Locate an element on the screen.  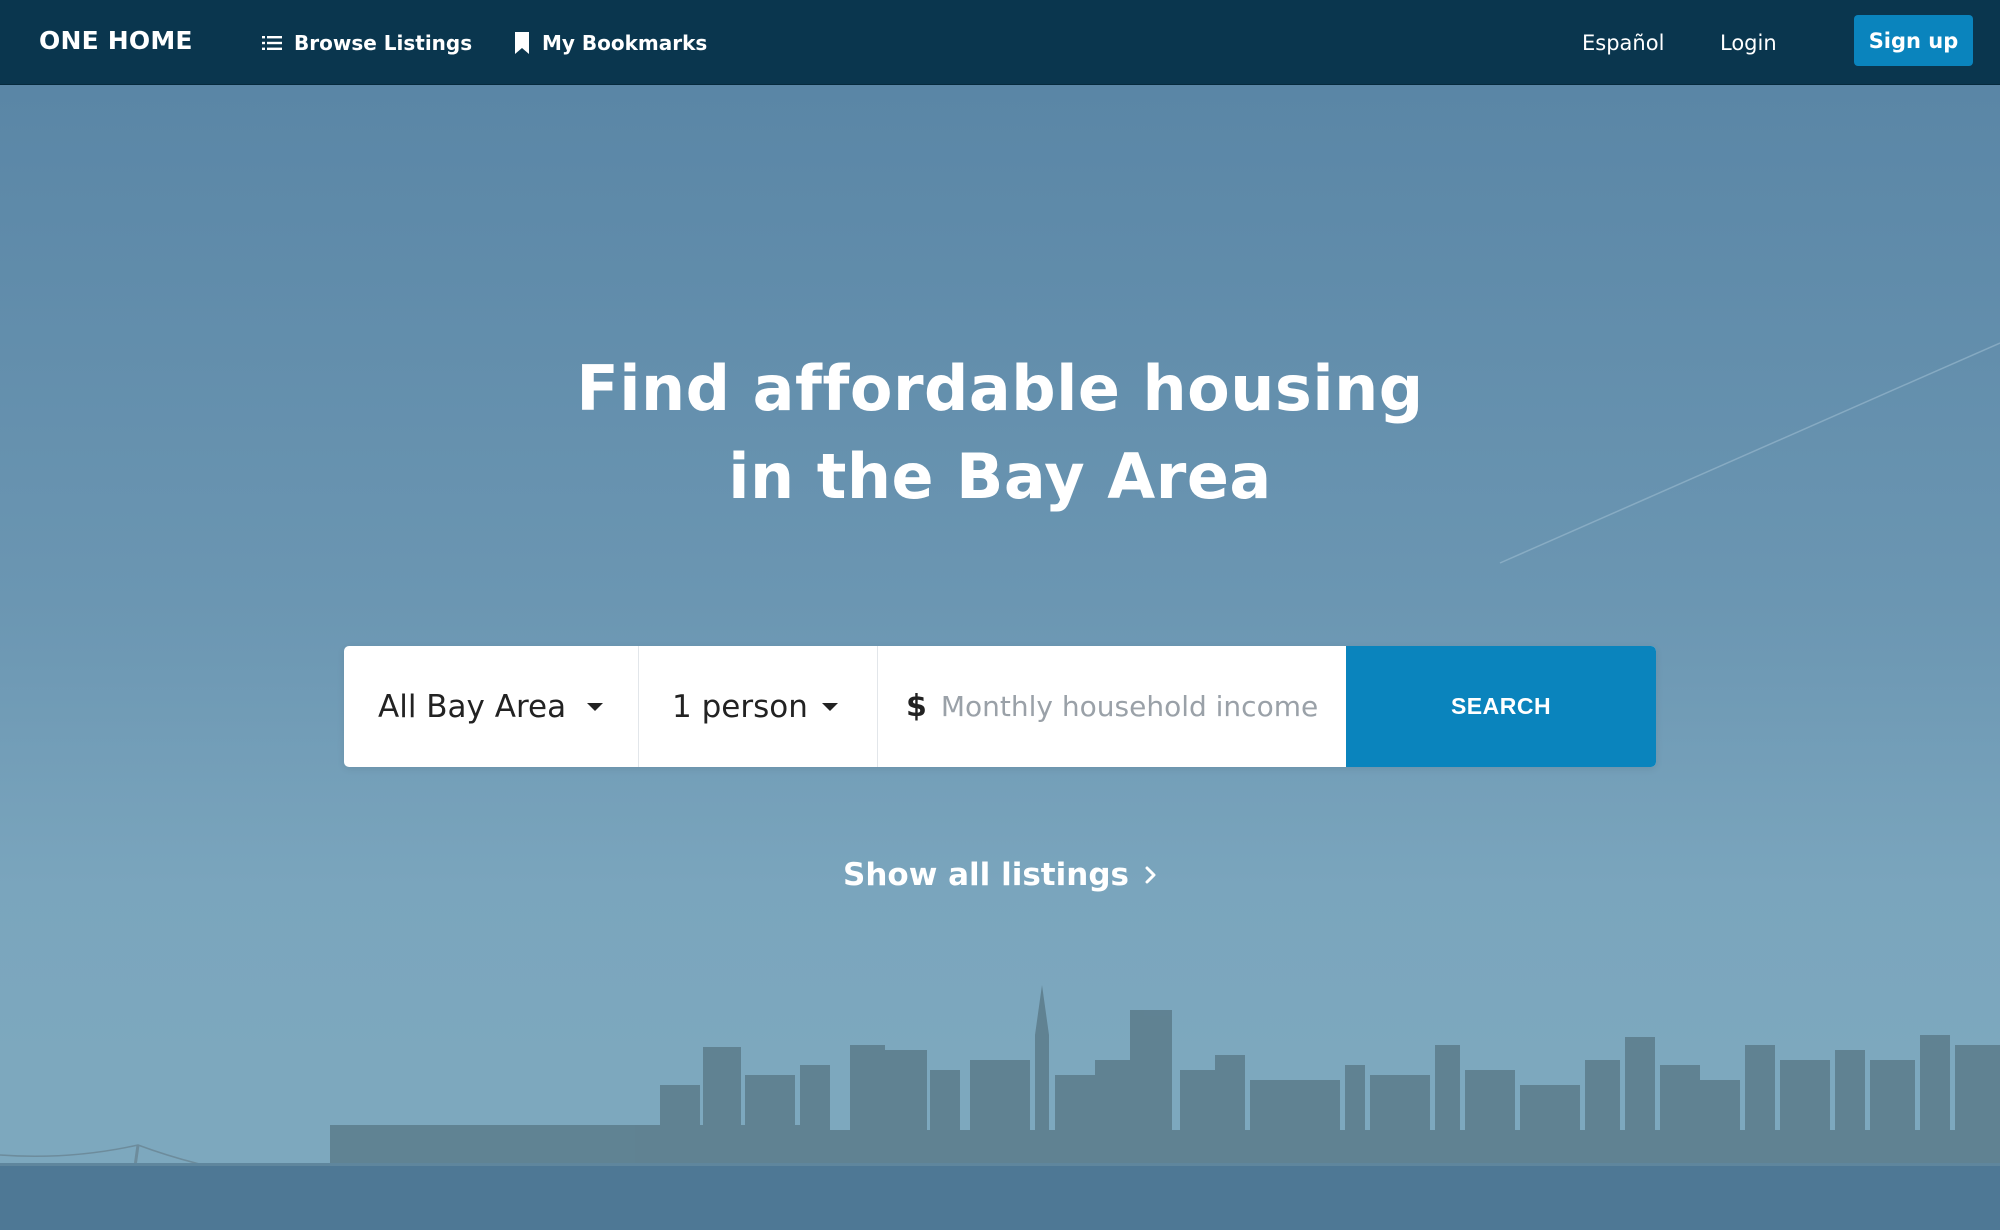
login-link: Login is located at coordinates (1748, 43).